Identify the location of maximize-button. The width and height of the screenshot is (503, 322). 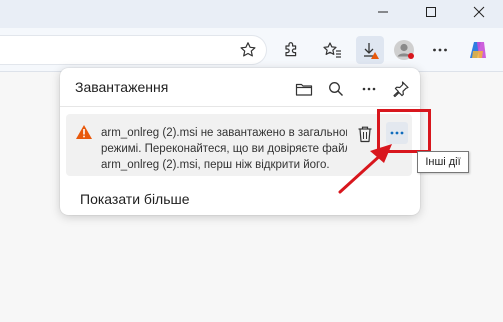
(431, 12).